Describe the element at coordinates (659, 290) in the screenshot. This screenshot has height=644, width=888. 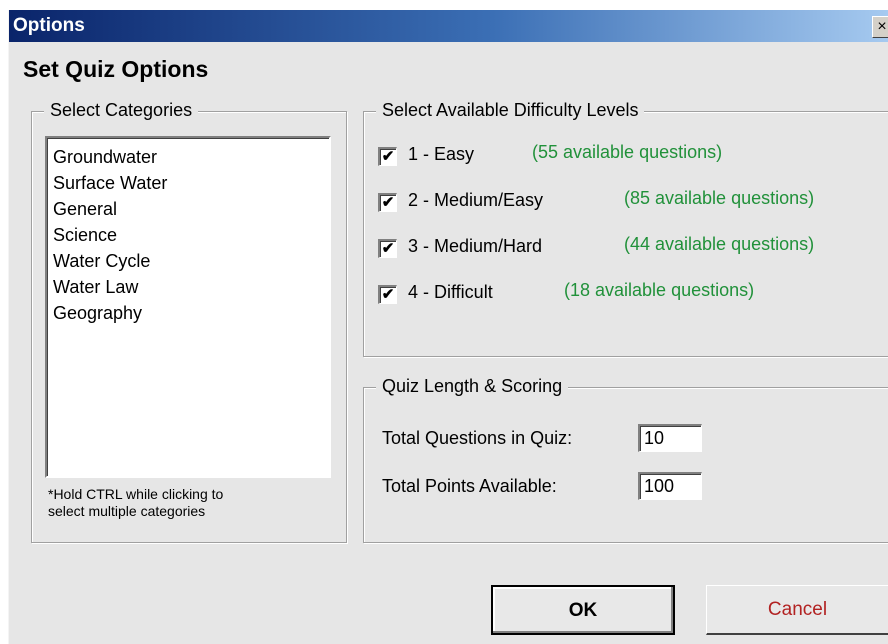
I see `difficulty-difficult-count: (18 available questions)` at that location.